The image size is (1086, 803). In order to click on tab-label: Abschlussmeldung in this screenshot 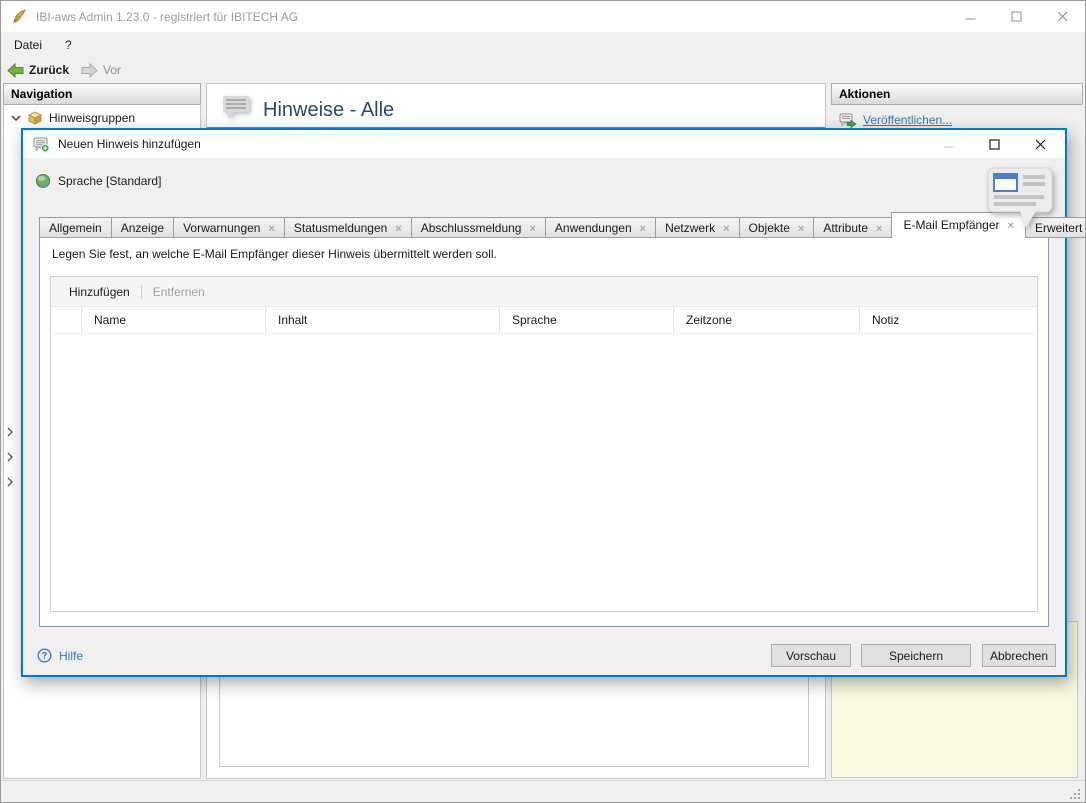, I will do `click(471, 228)`.